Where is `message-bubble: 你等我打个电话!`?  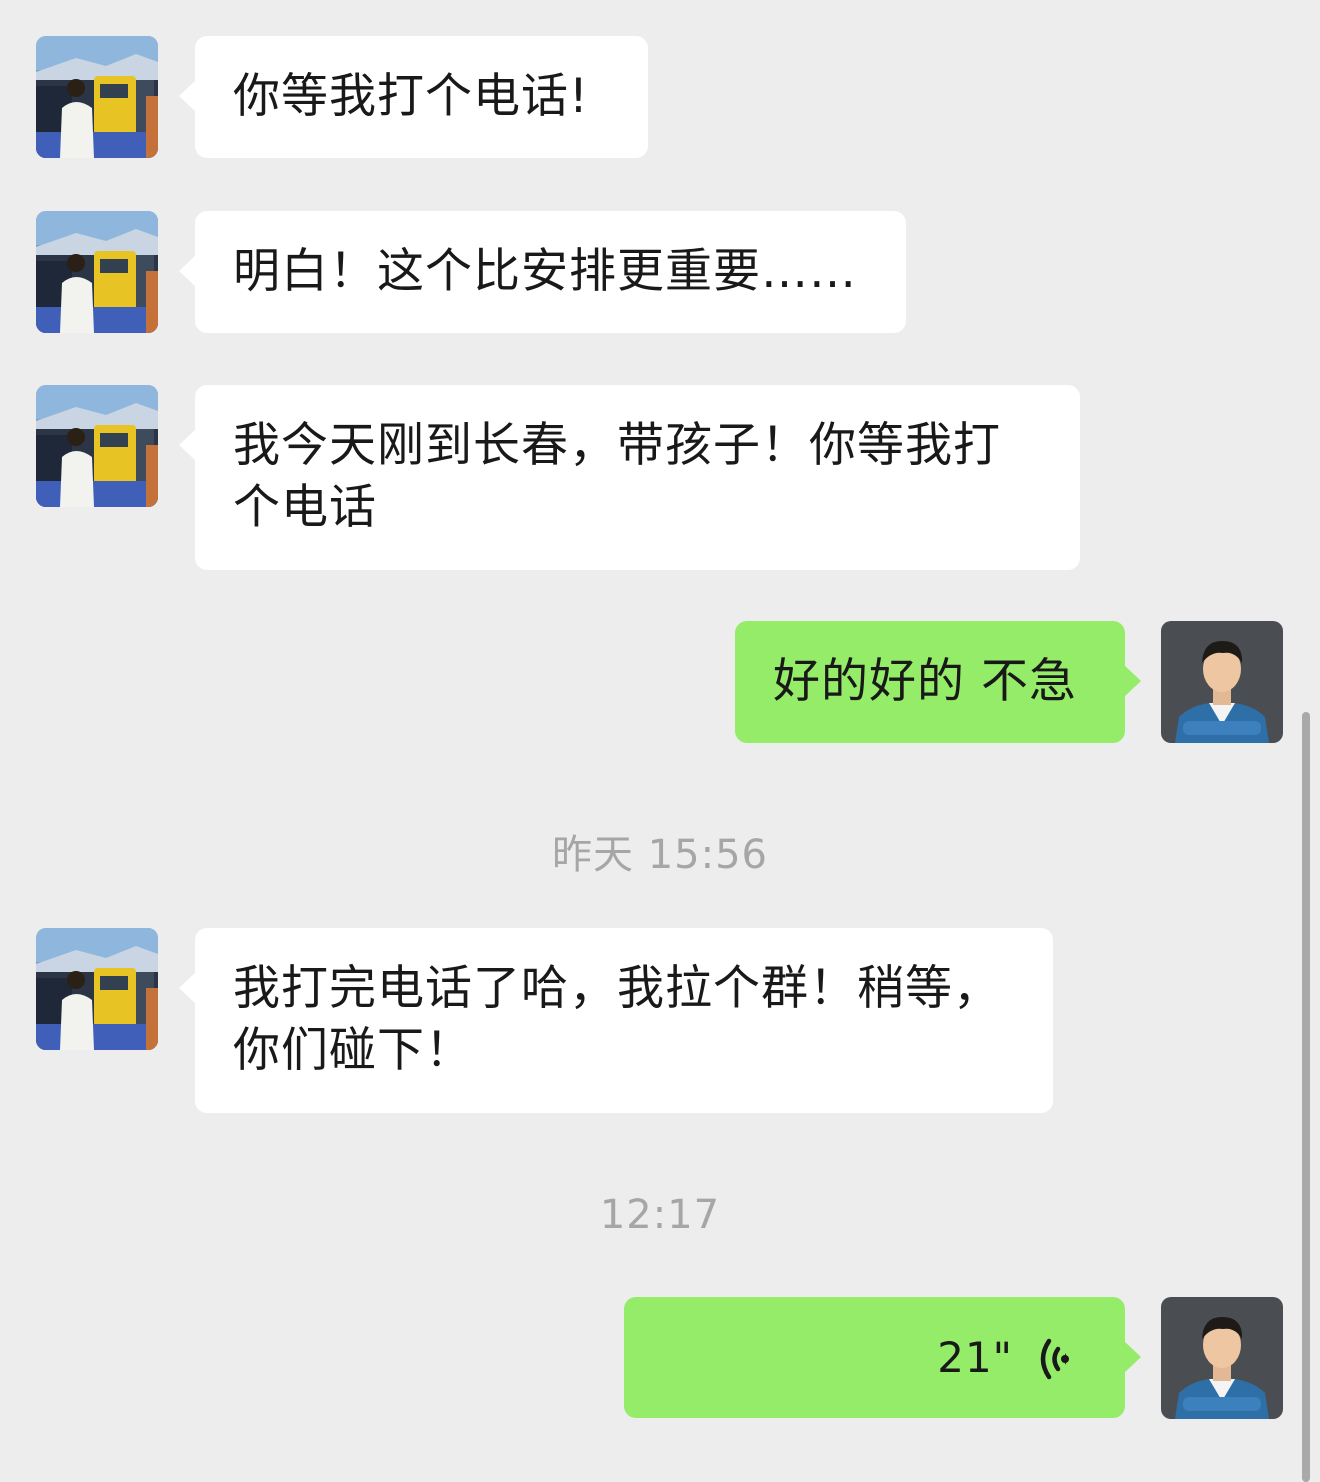 message-bubble: 你等我打个电话! is located at coordinates (413, 97).